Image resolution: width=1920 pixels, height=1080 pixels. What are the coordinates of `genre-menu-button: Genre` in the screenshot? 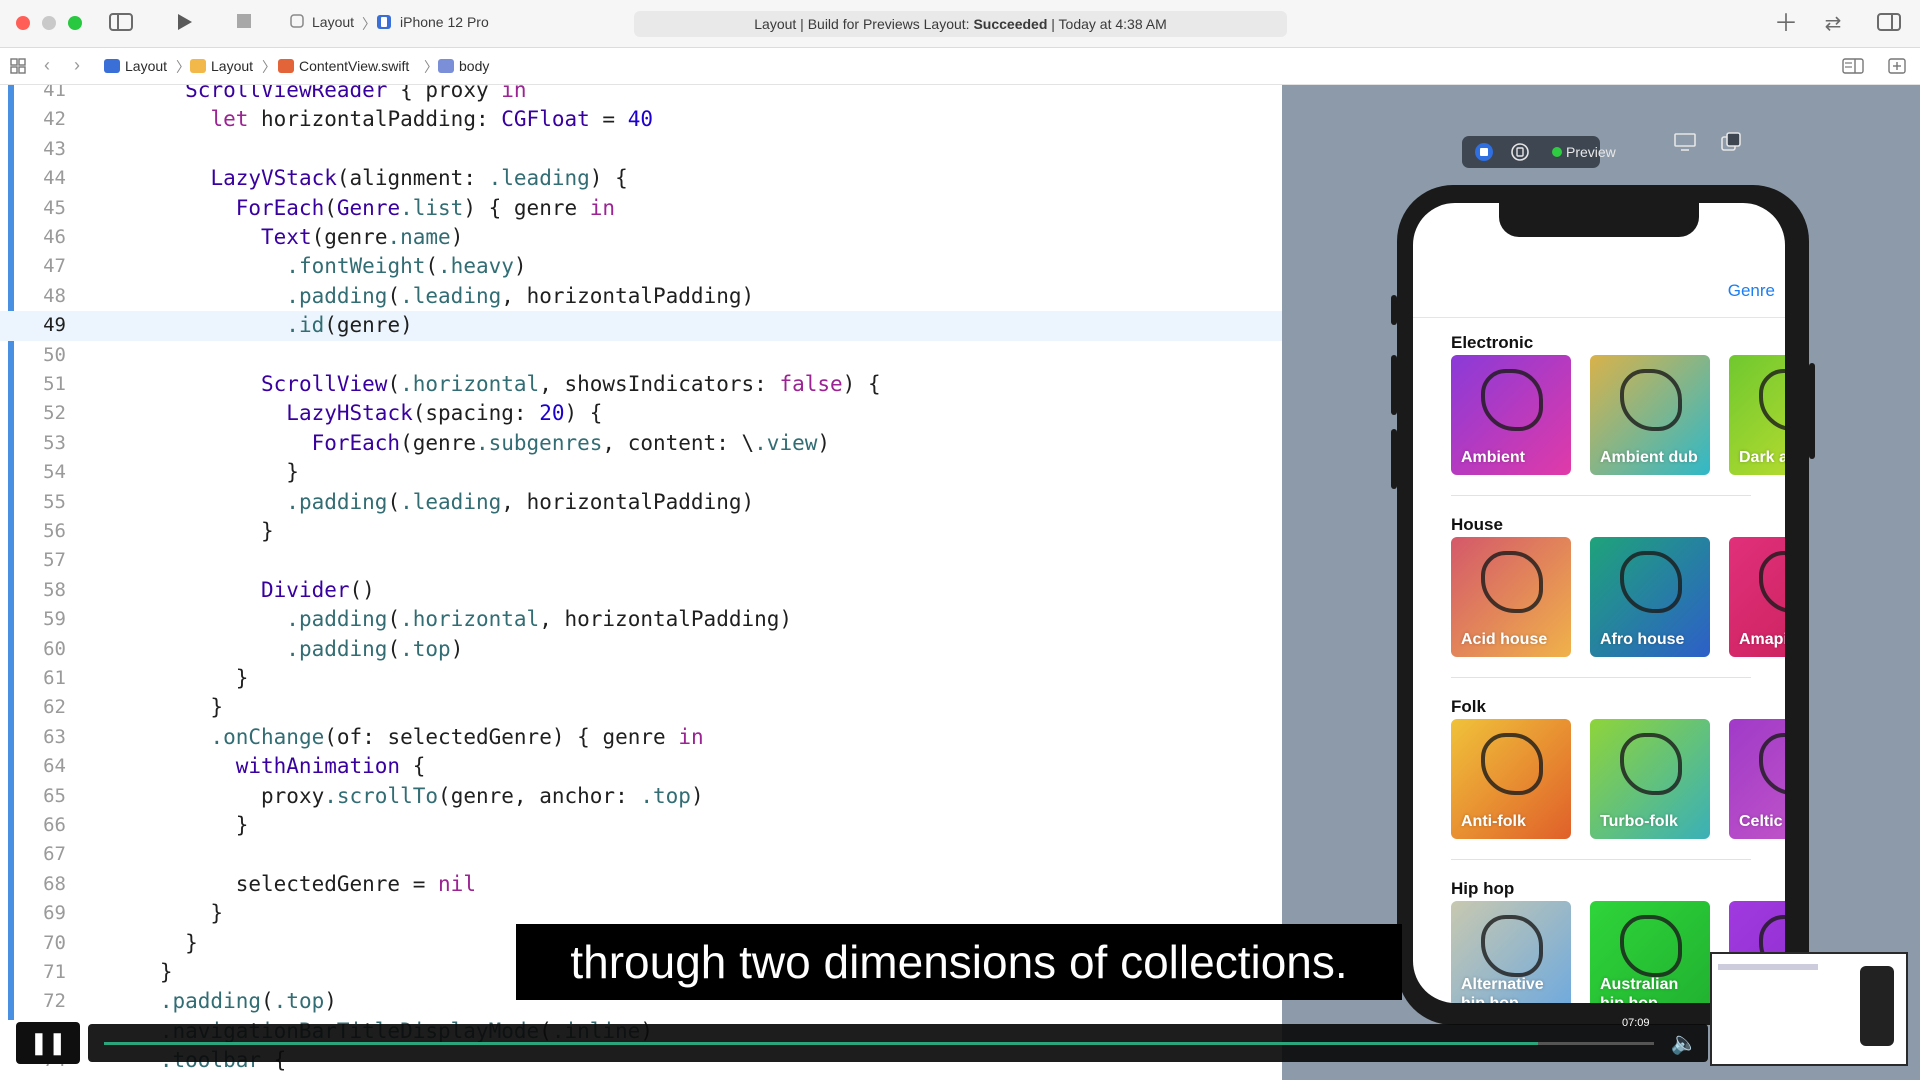 It's located at (1751, 291).